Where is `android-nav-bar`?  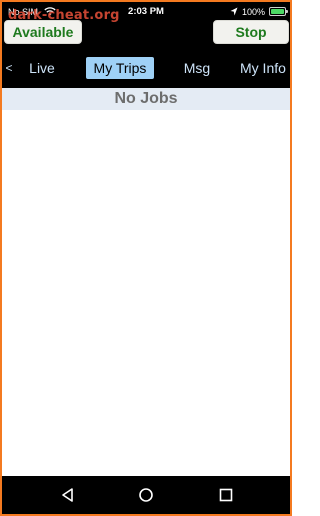 android-nav-bar is located at coordinates (146, 495).